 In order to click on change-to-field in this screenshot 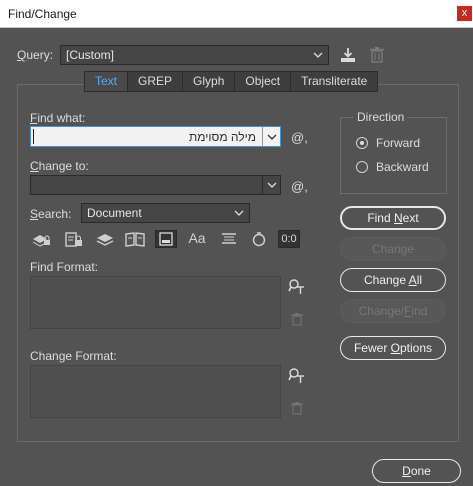, I will do `click(155, 185)`.